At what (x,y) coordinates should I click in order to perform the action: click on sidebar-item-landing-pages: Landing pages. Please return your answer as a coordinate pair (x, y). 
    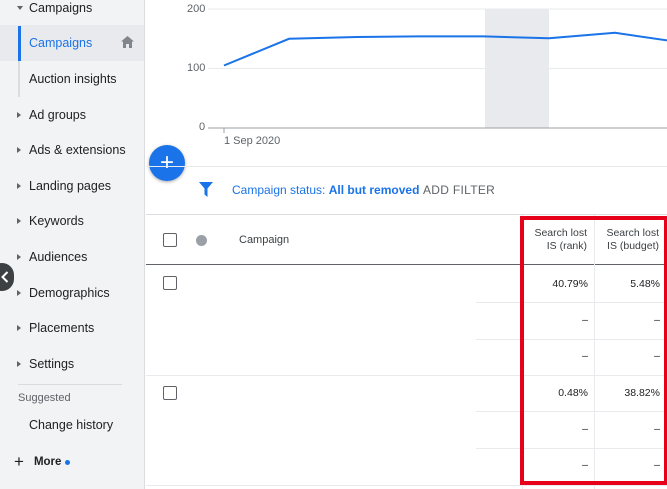
    Looking at the image, I should click on (72, 186).